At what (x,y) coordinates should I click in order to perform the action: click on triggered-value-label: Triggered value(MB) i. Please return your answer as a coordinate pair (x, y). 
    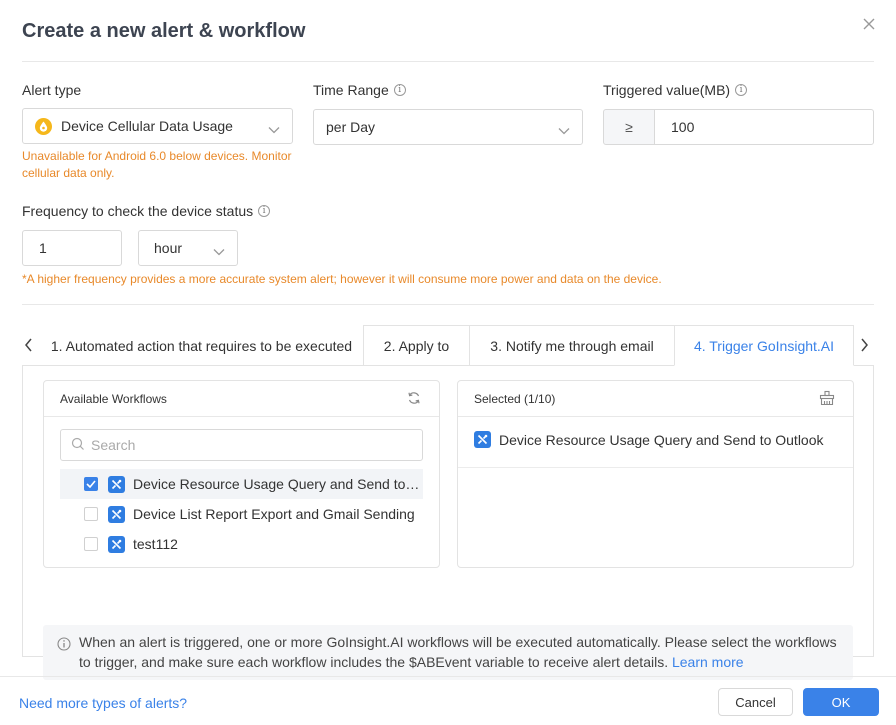
    Looking at the image, I should click on (675, 90).